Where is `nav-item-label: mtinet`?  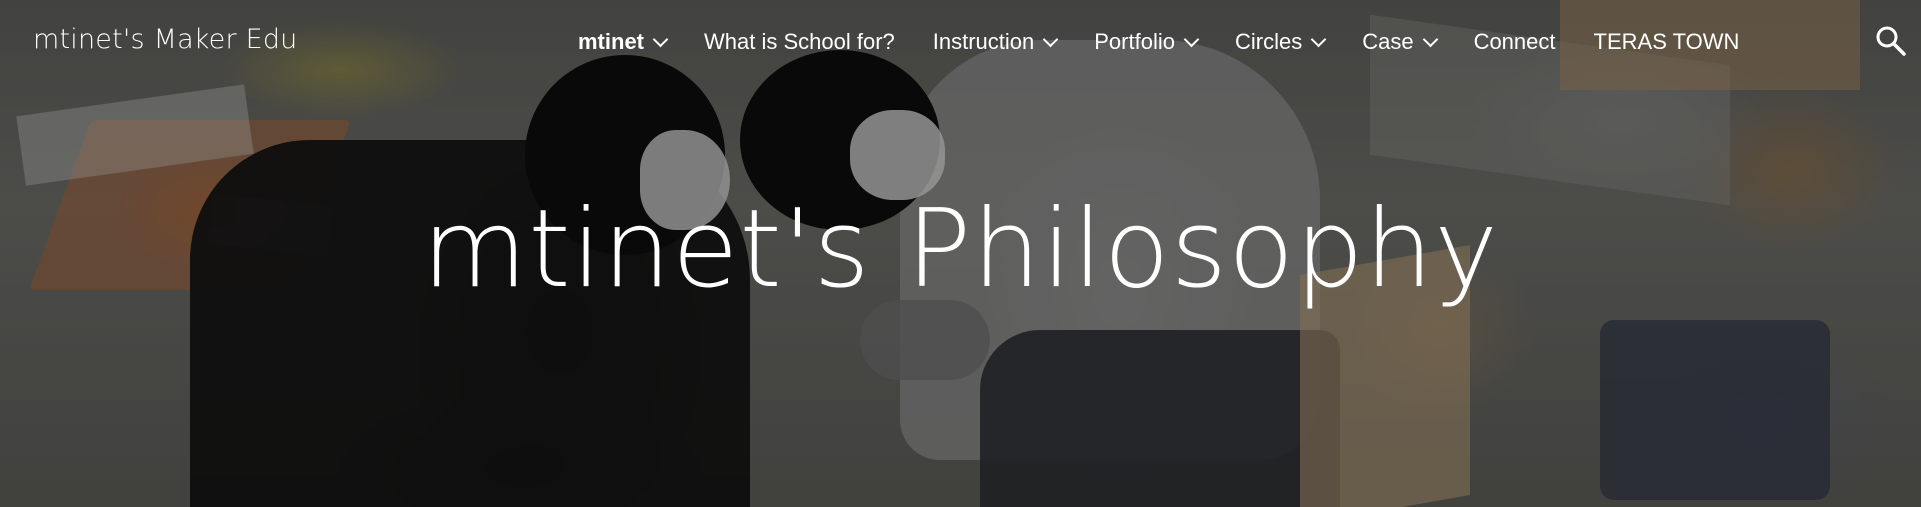 nav-item-label: mtinet is located at coordinates (611, 41).